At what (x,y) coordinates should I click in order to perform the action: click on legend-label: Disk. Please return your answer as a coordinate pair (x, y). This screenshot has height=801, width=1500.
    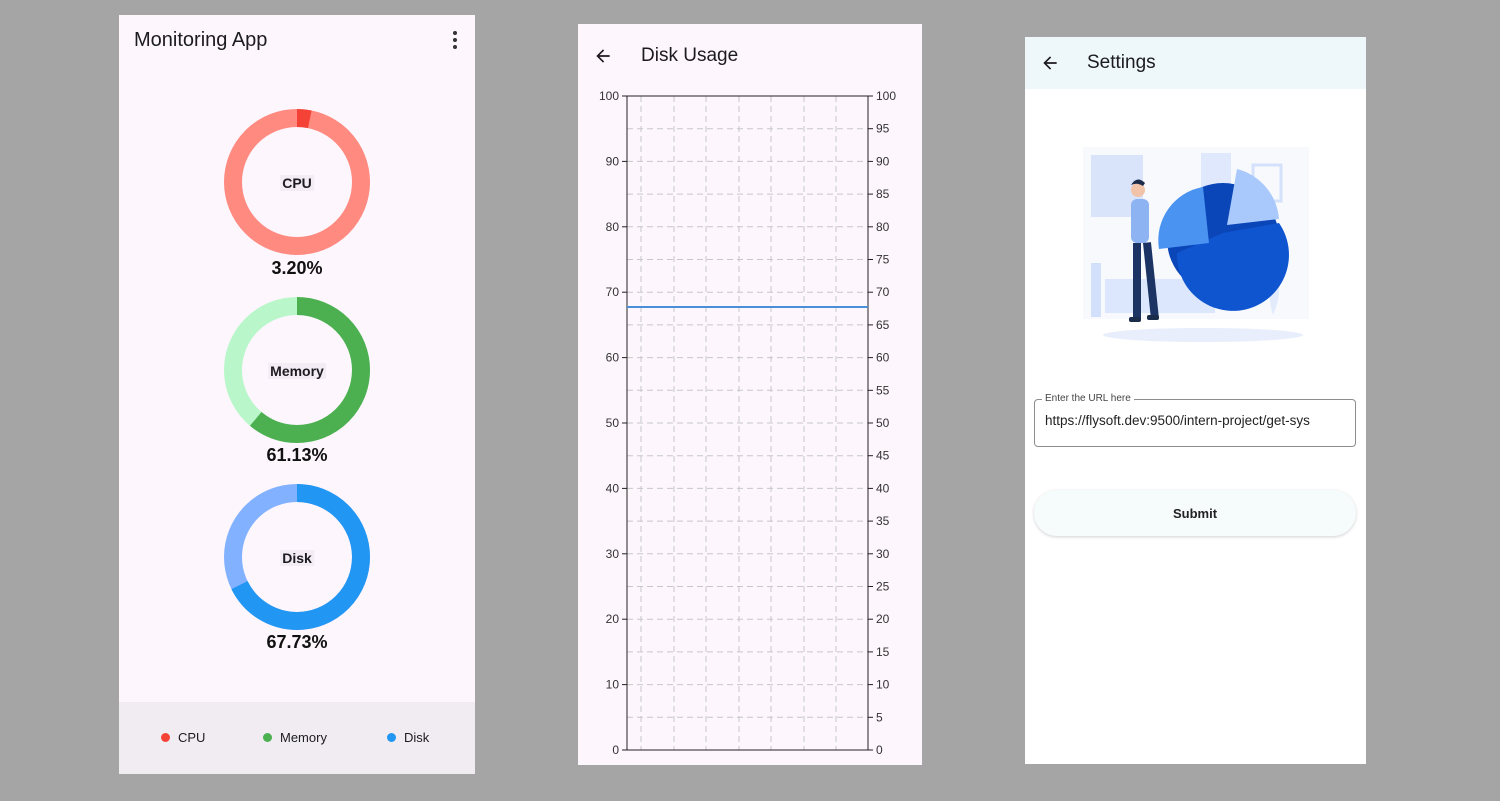
    Looking at the image, I should click on (417, 737).